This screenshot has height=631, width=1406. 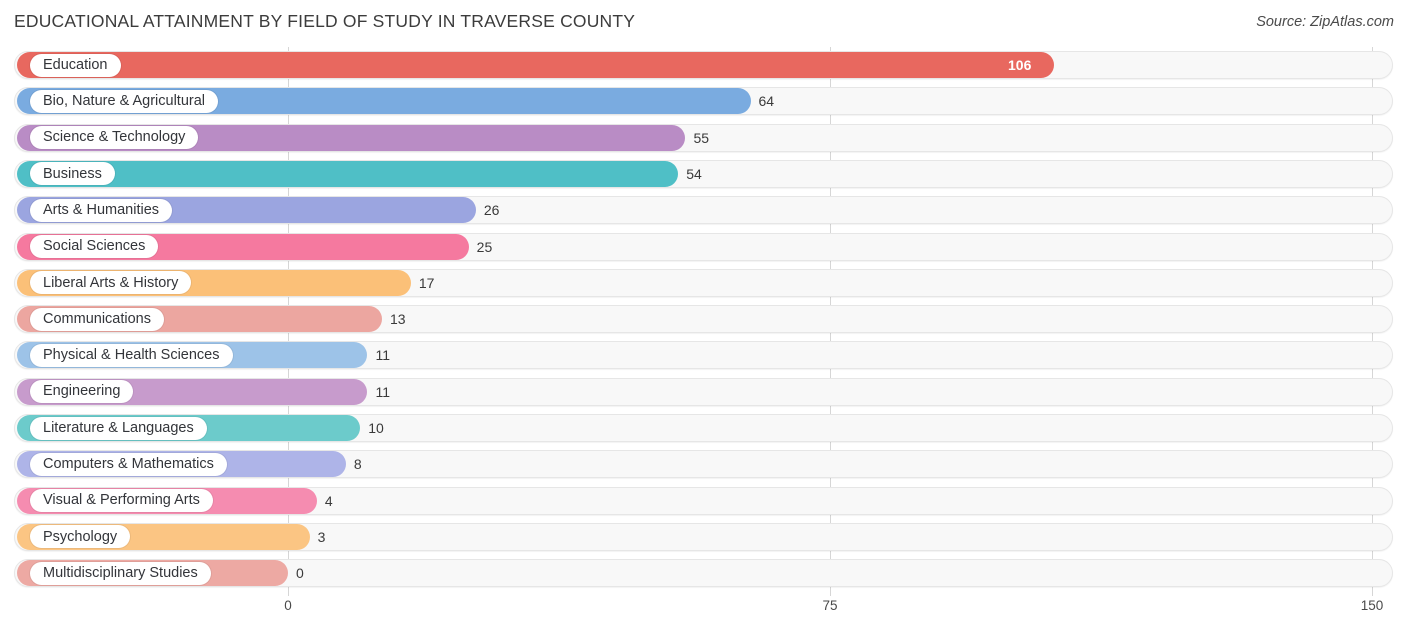 What do you see at coordinates (830, 605) in the screenshot?
I see `x-tick-label: 75` at bounding box center [830, 605].